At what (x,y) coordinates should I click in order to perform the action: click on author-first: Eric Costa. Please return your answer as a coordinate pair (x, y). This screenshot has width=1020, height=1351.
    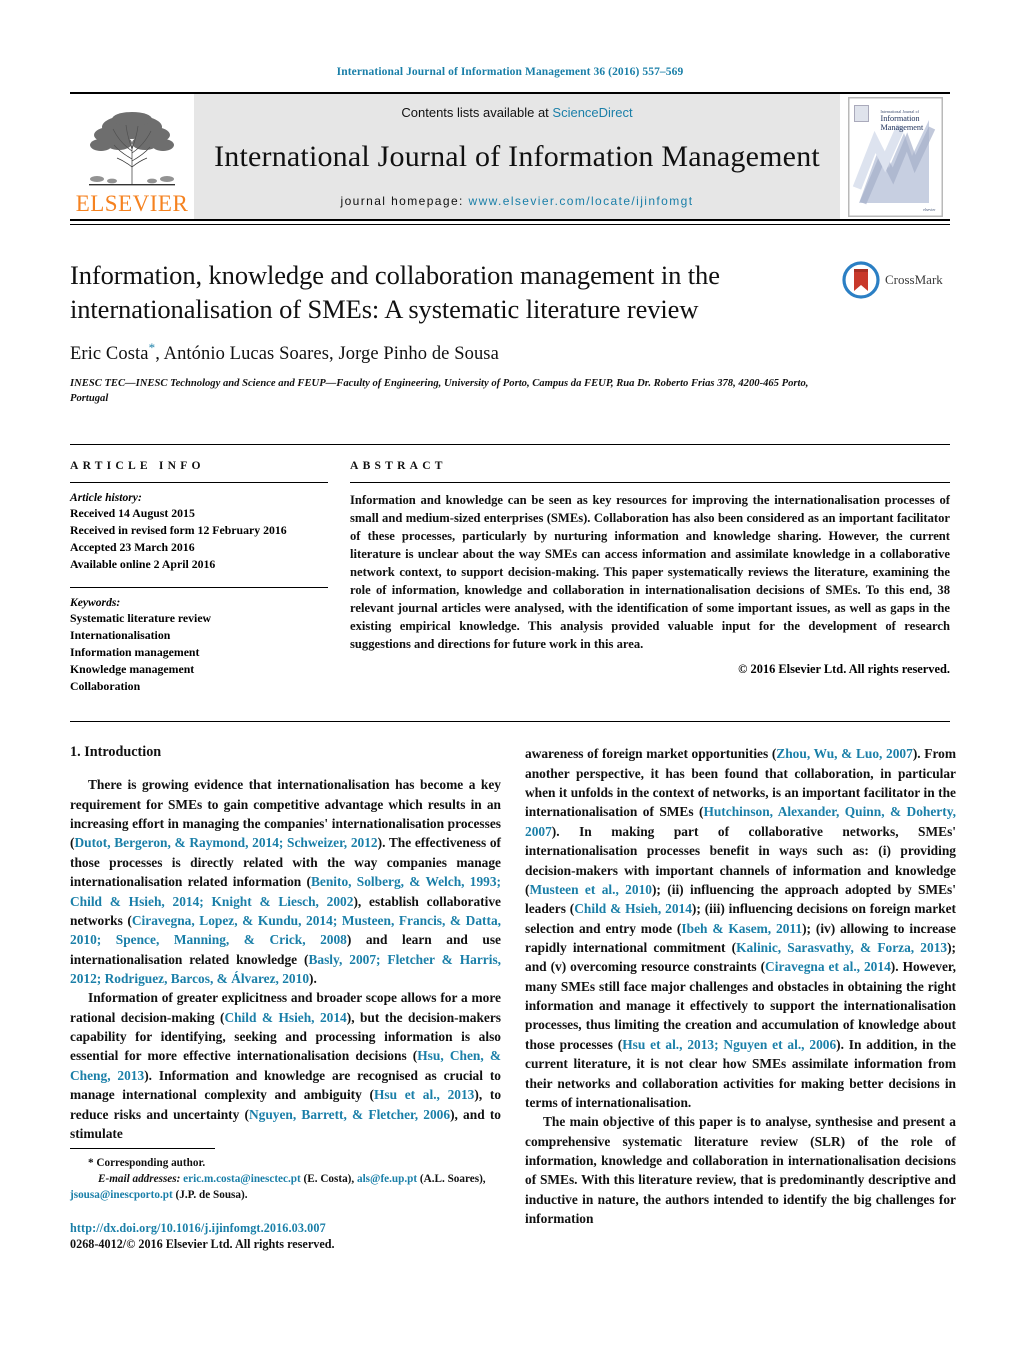
    Looking at the image, I should click on (109, 354).